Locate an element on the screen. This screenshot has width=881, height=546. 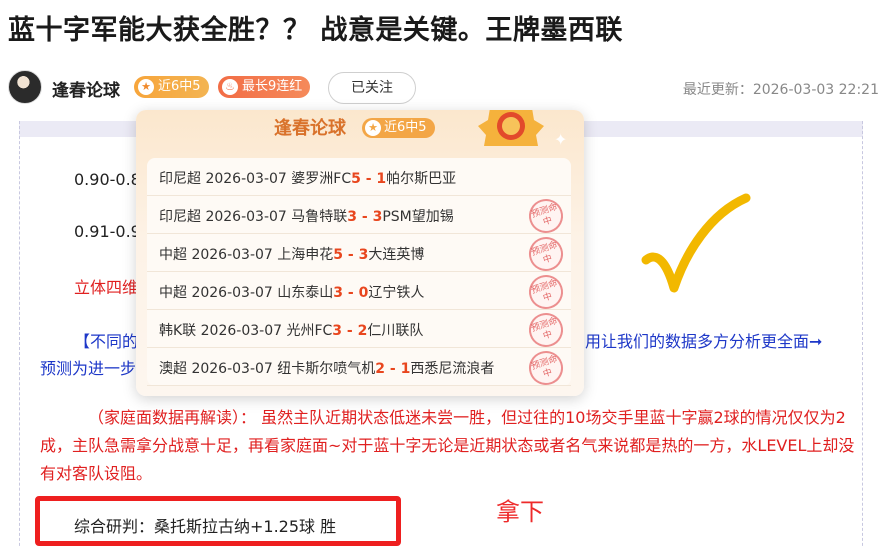
odds-line-1: 0.90-0.8 is located at coordinates (107, 179).